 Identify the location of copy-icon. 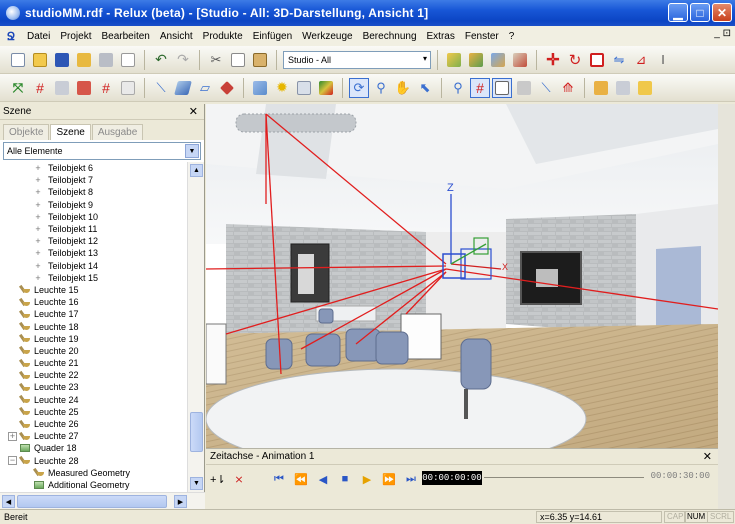
(238, 60).